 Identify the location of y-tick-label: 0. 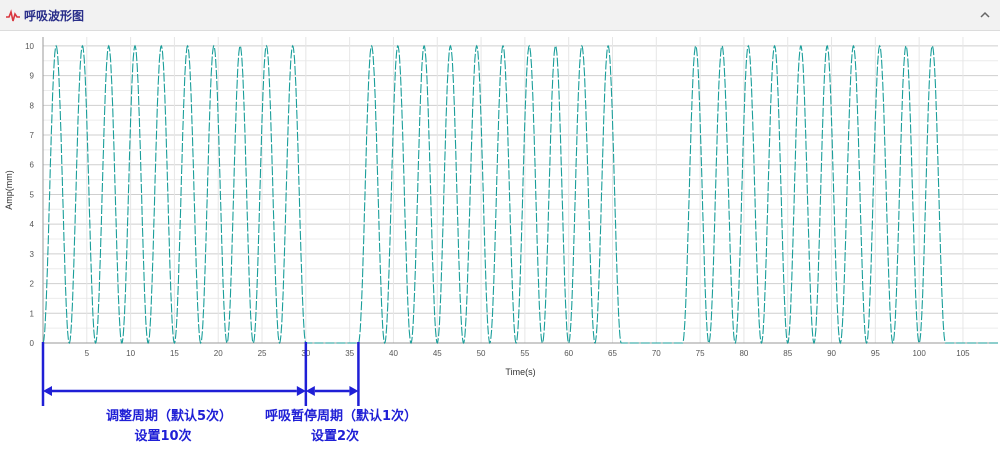
(32, 343).